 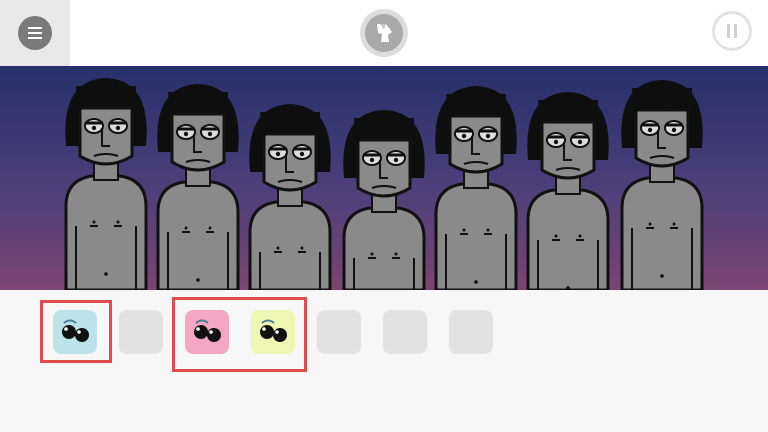 I want to click on hamburger-icon, so click(x=35, y=33).